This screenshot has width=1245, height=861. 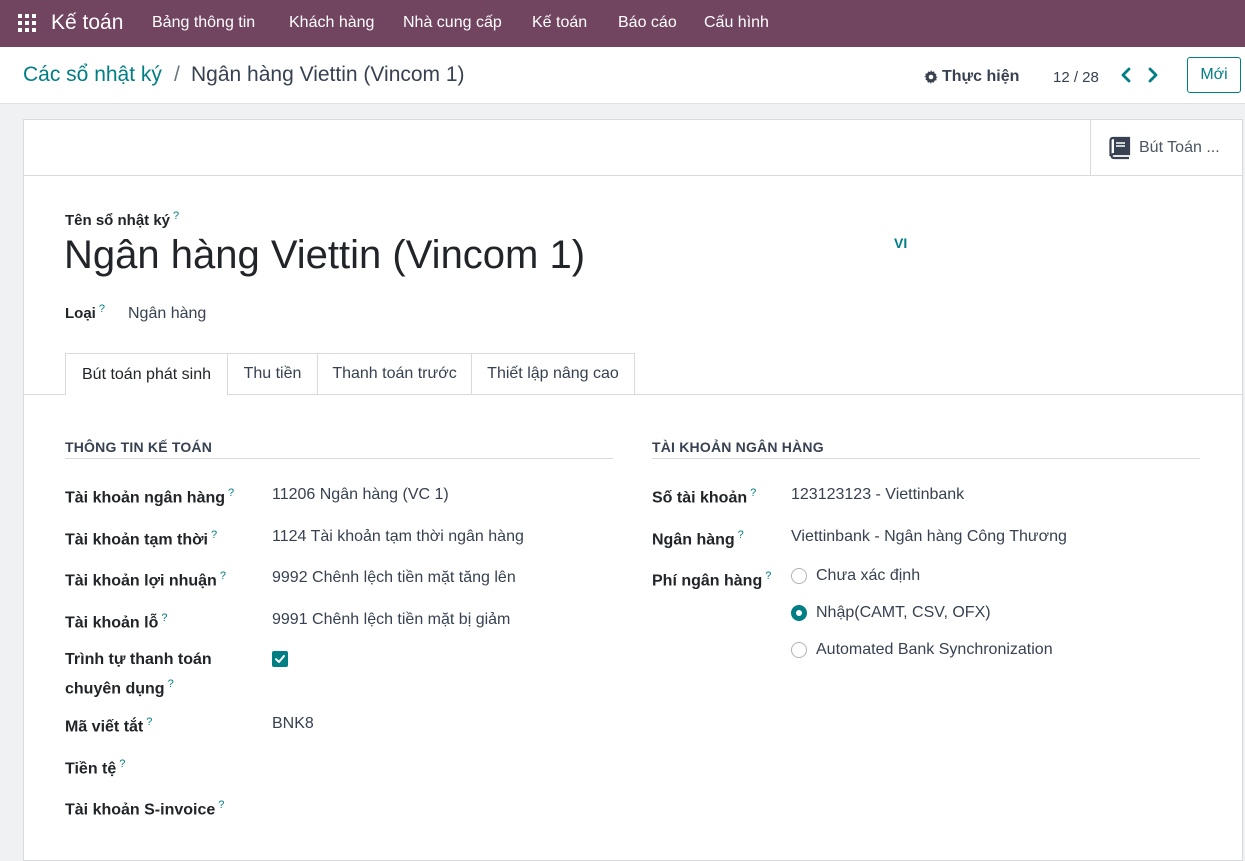 What do you see at coordinates (700, 498) in the screenshot?
I see `account-number-label-text: Số tài khoản` at bounding box center [700, 498].